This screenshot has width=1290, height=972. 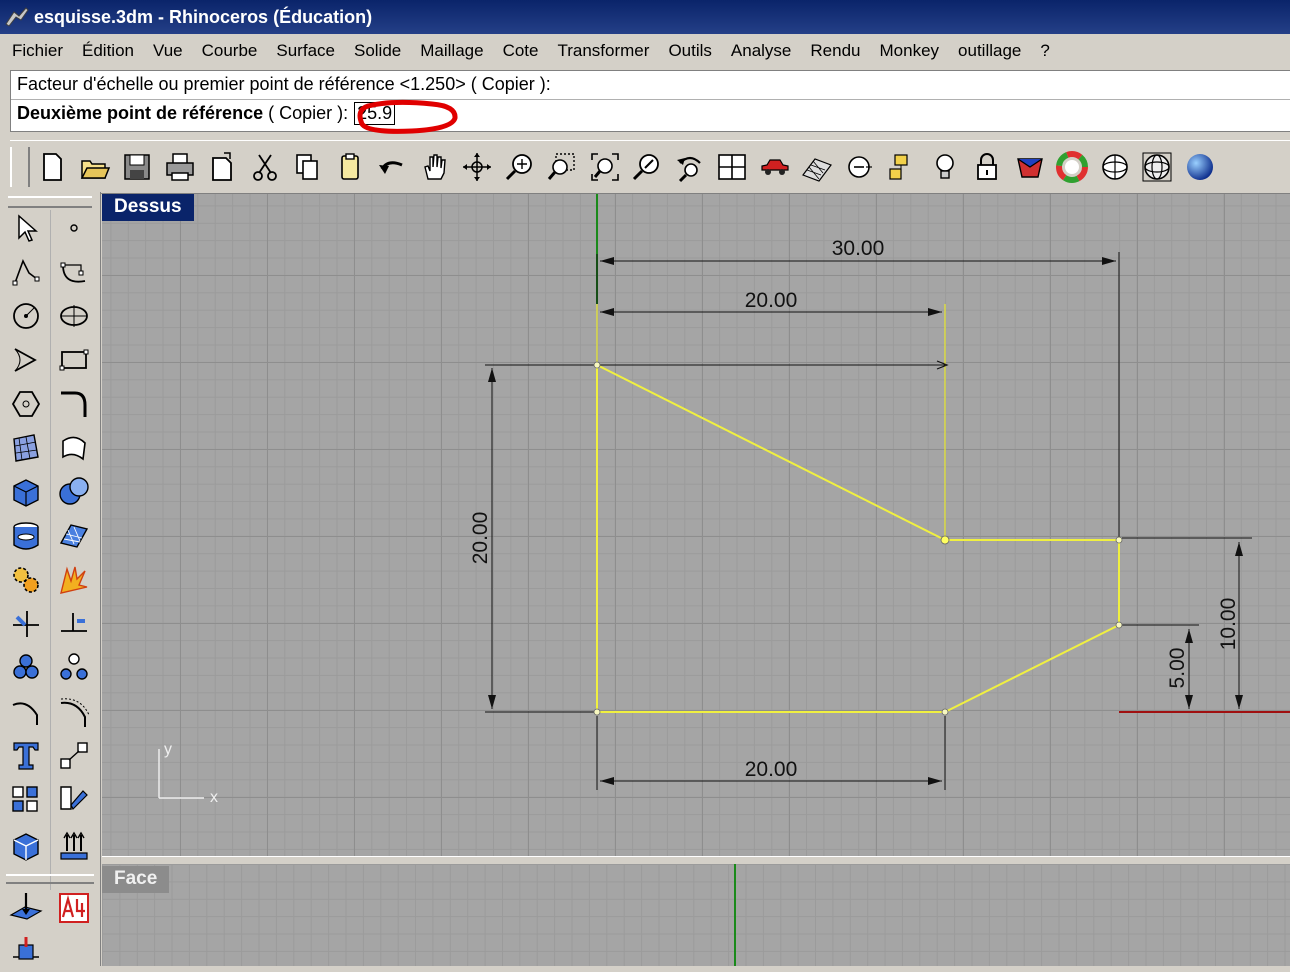 I want to click on point-icon, so click(x=74, y=228).